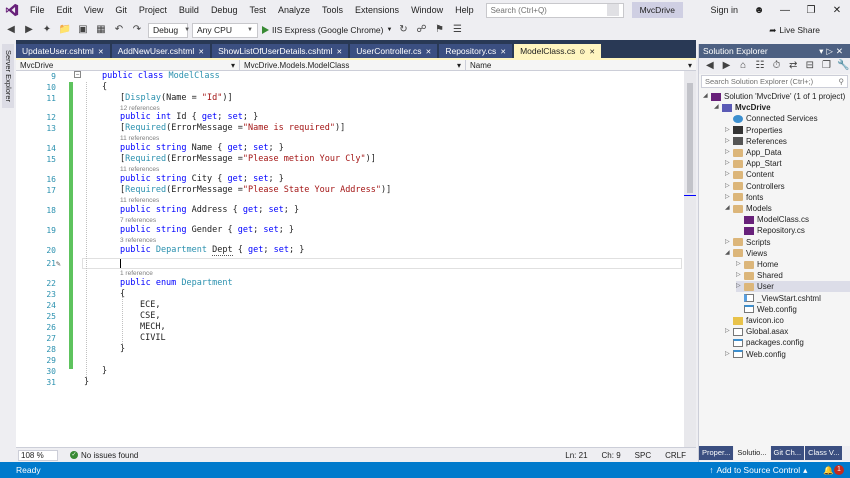  I want to click on show-all-files-icon: ❐, so click(827, 66).